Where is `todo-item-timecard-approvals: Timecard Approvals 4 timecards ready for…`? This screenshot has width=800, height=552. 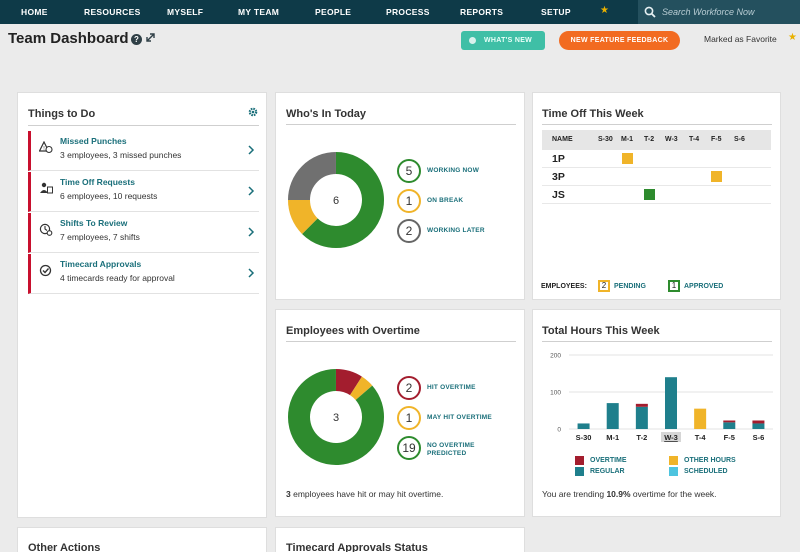
todo-item-timecard-approvals: Timecard Approvals 4 timecards ready for… is located at coordinates (143, 274).